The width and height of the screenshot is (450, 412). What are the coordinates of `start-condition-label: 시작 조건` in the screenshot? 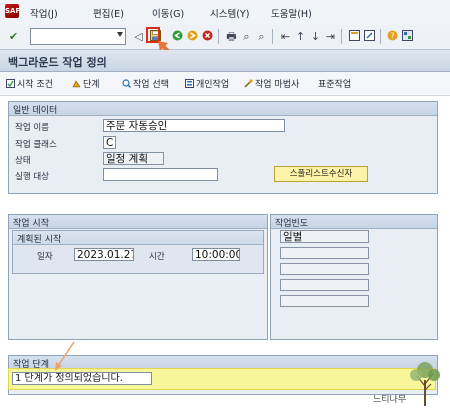 It's located at (35, 85).